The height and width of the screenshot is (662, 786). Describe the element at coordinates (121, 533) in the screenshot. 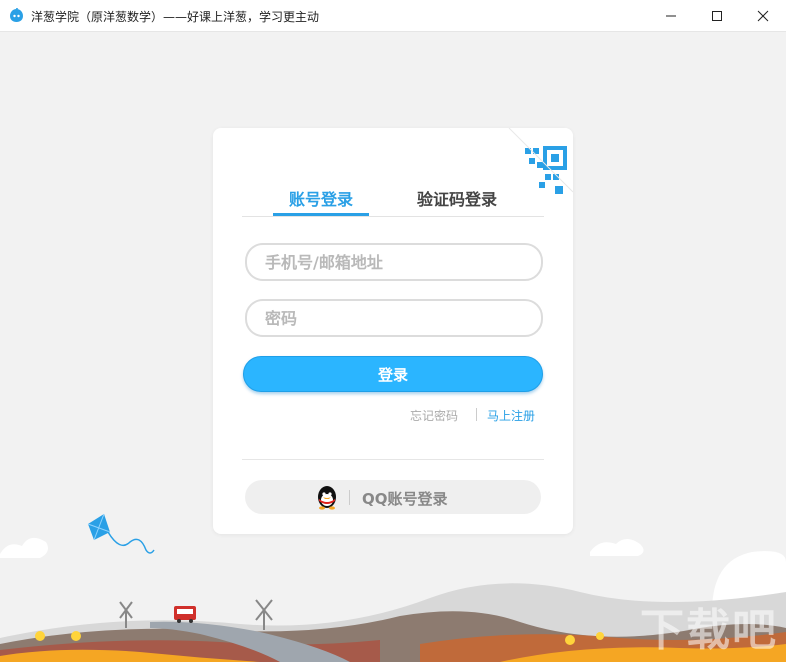

I see `kite-icon` at that location.